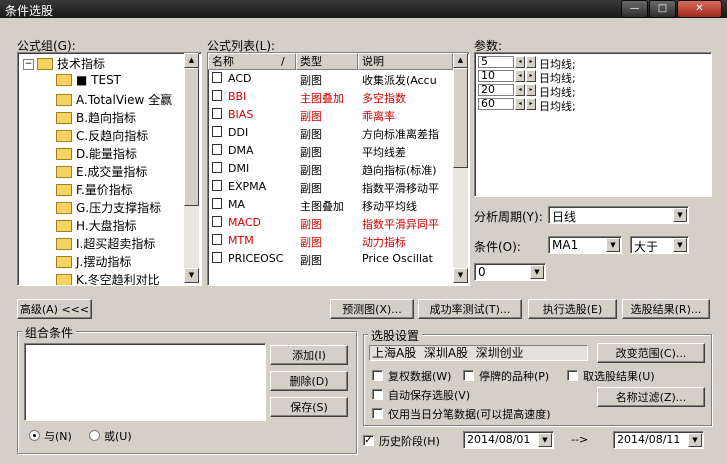 This screenshot has width=727, height=464. Describe the element at coordinates (585, 245) in the screenshot. I see `condition-line-select: MA1 ▼` at that location.